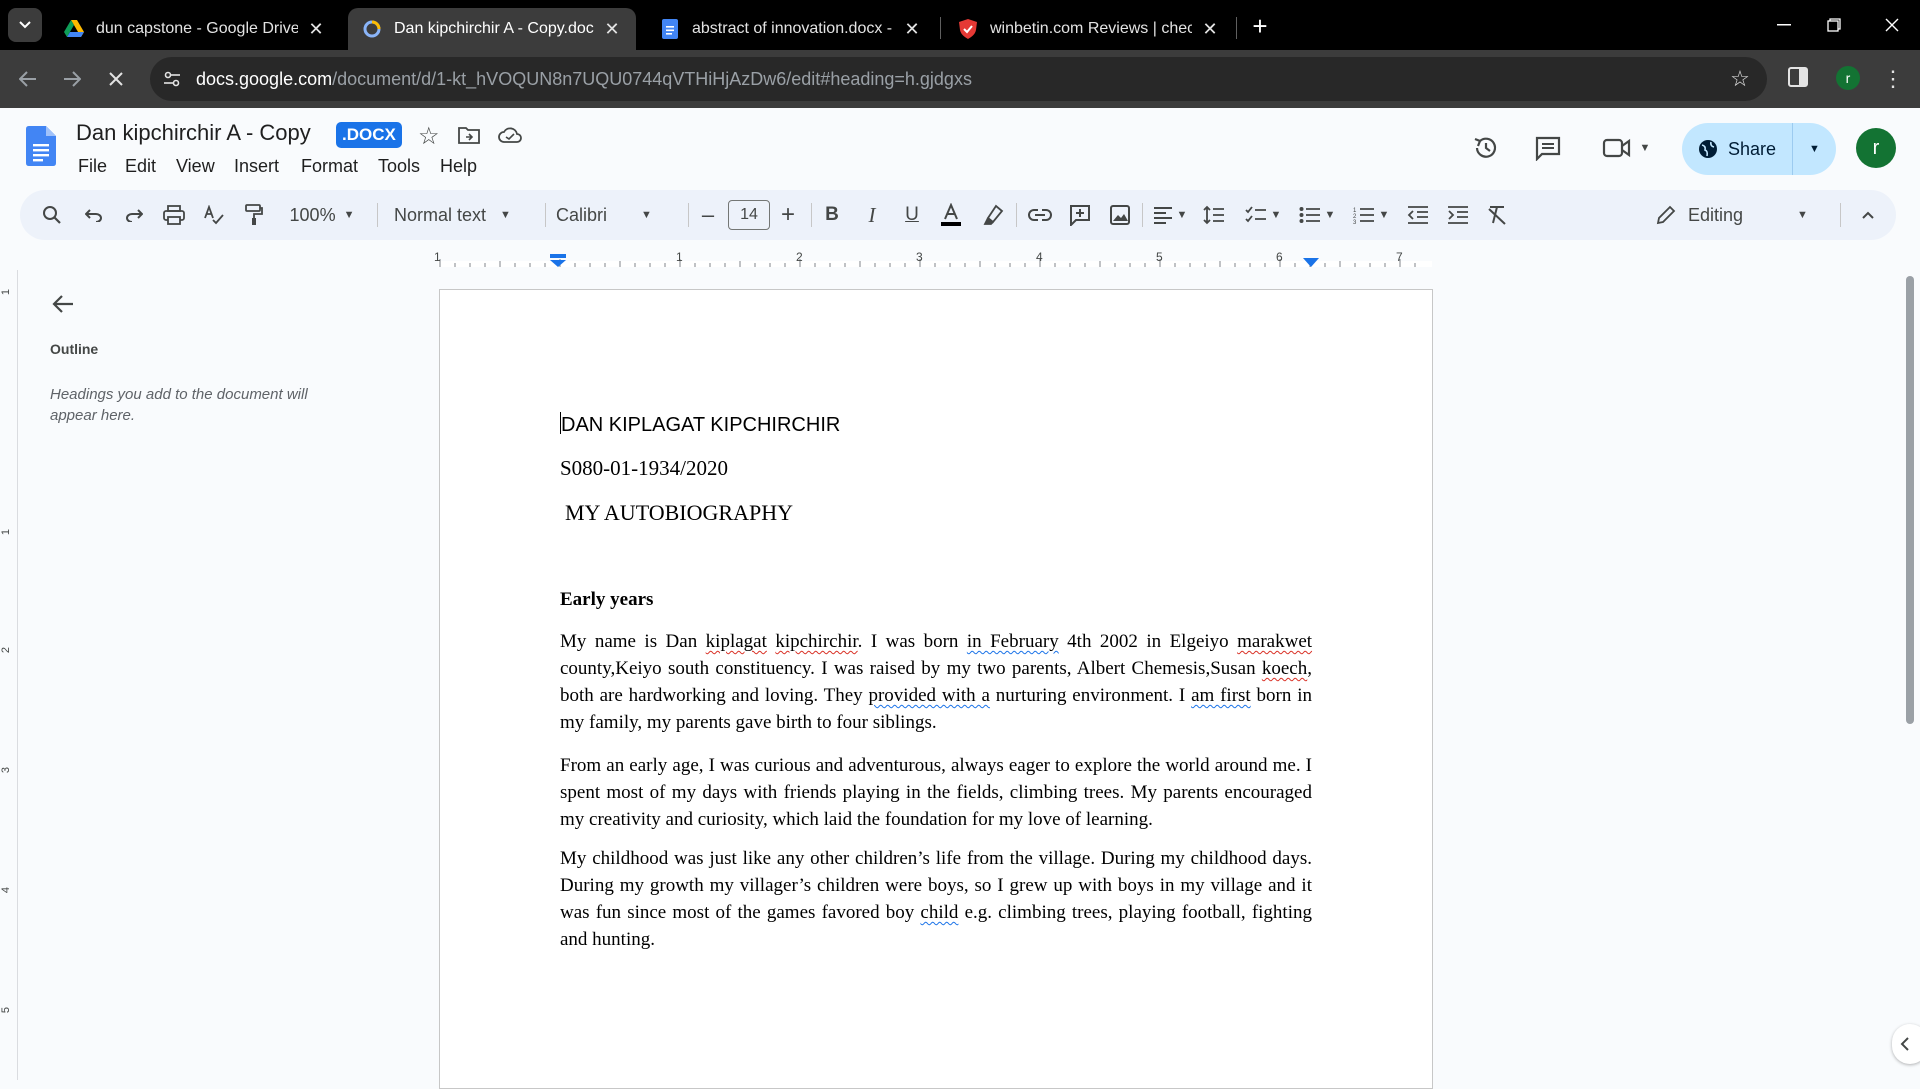 The image size is (1920, 1089). Describe the element at coordinates (1458, 215) in the screenshot. I see `increase-indent-button` at that location.